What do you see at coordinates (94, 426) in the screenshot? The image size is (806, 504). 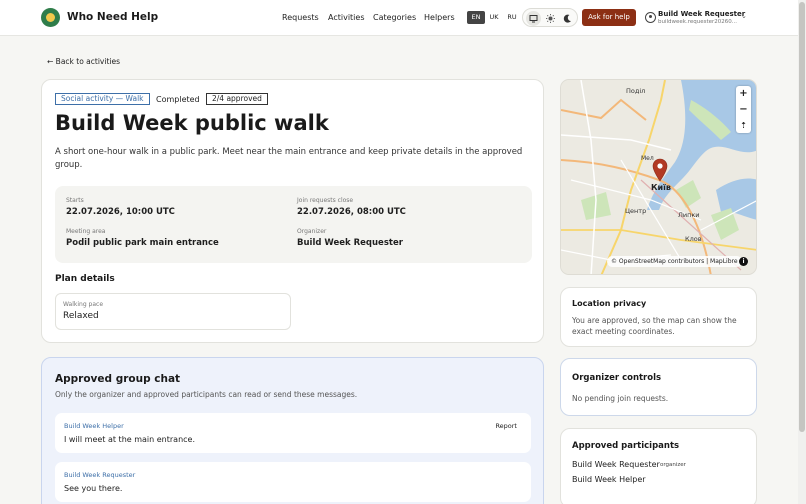 I see `message-author: Build Week Helper` at bounding box center [94, 426].